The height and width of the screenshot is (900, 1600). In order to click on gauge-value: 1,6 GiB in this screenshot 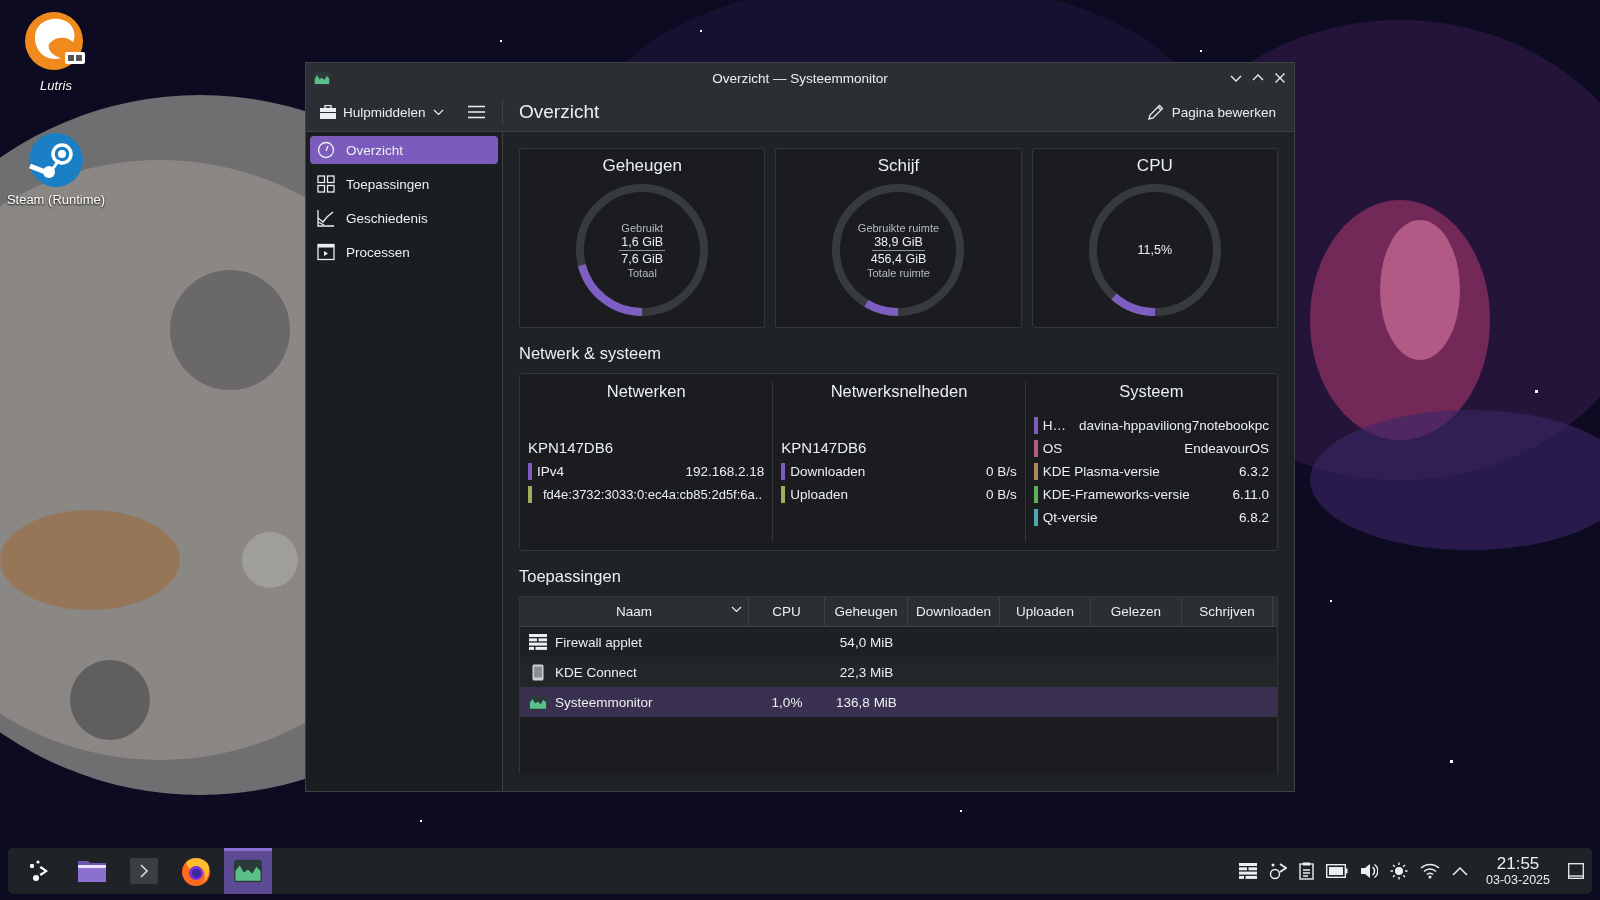, I will do `click(642, 242)`.